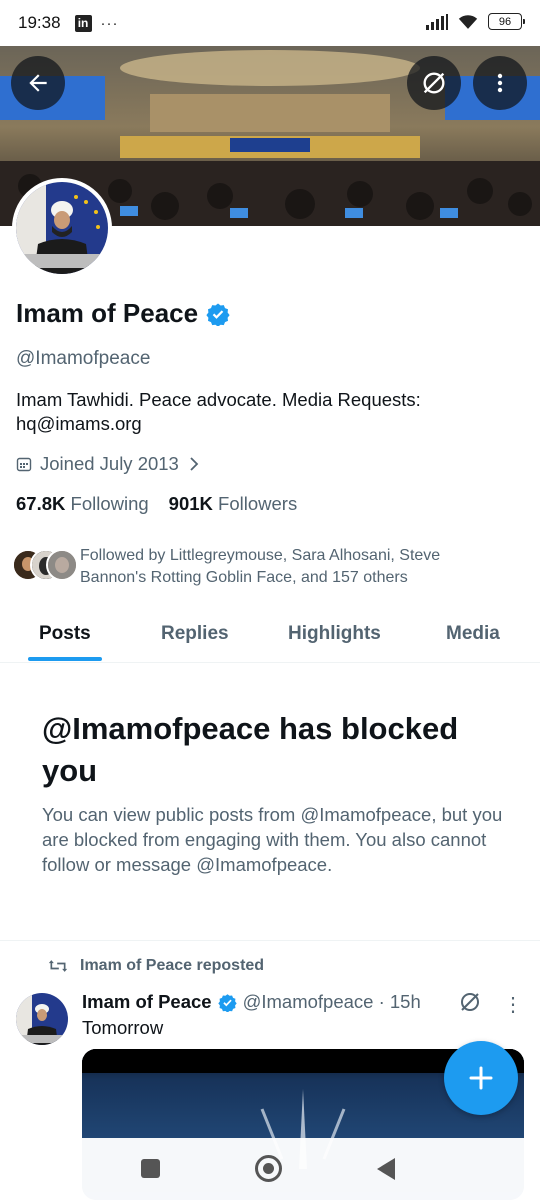 Image resolution: width=540 pixels, height=1200 pixels. I want to click on more-vertical-icon, so click(500, 83).